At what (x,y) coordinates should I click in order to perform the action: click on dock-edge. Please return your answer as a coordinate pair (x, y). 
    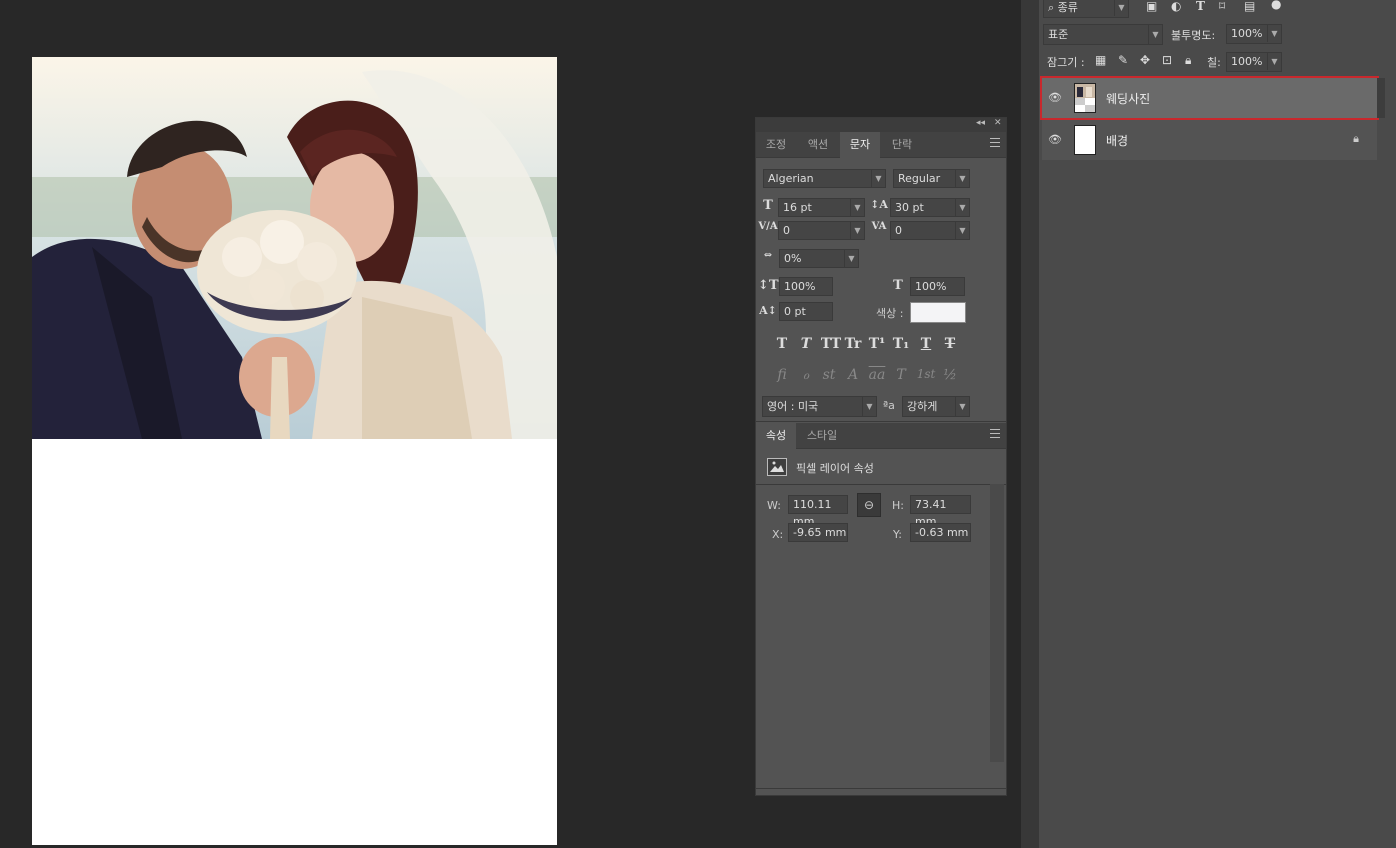
    Looking at the image, I should click on (1030, 424).